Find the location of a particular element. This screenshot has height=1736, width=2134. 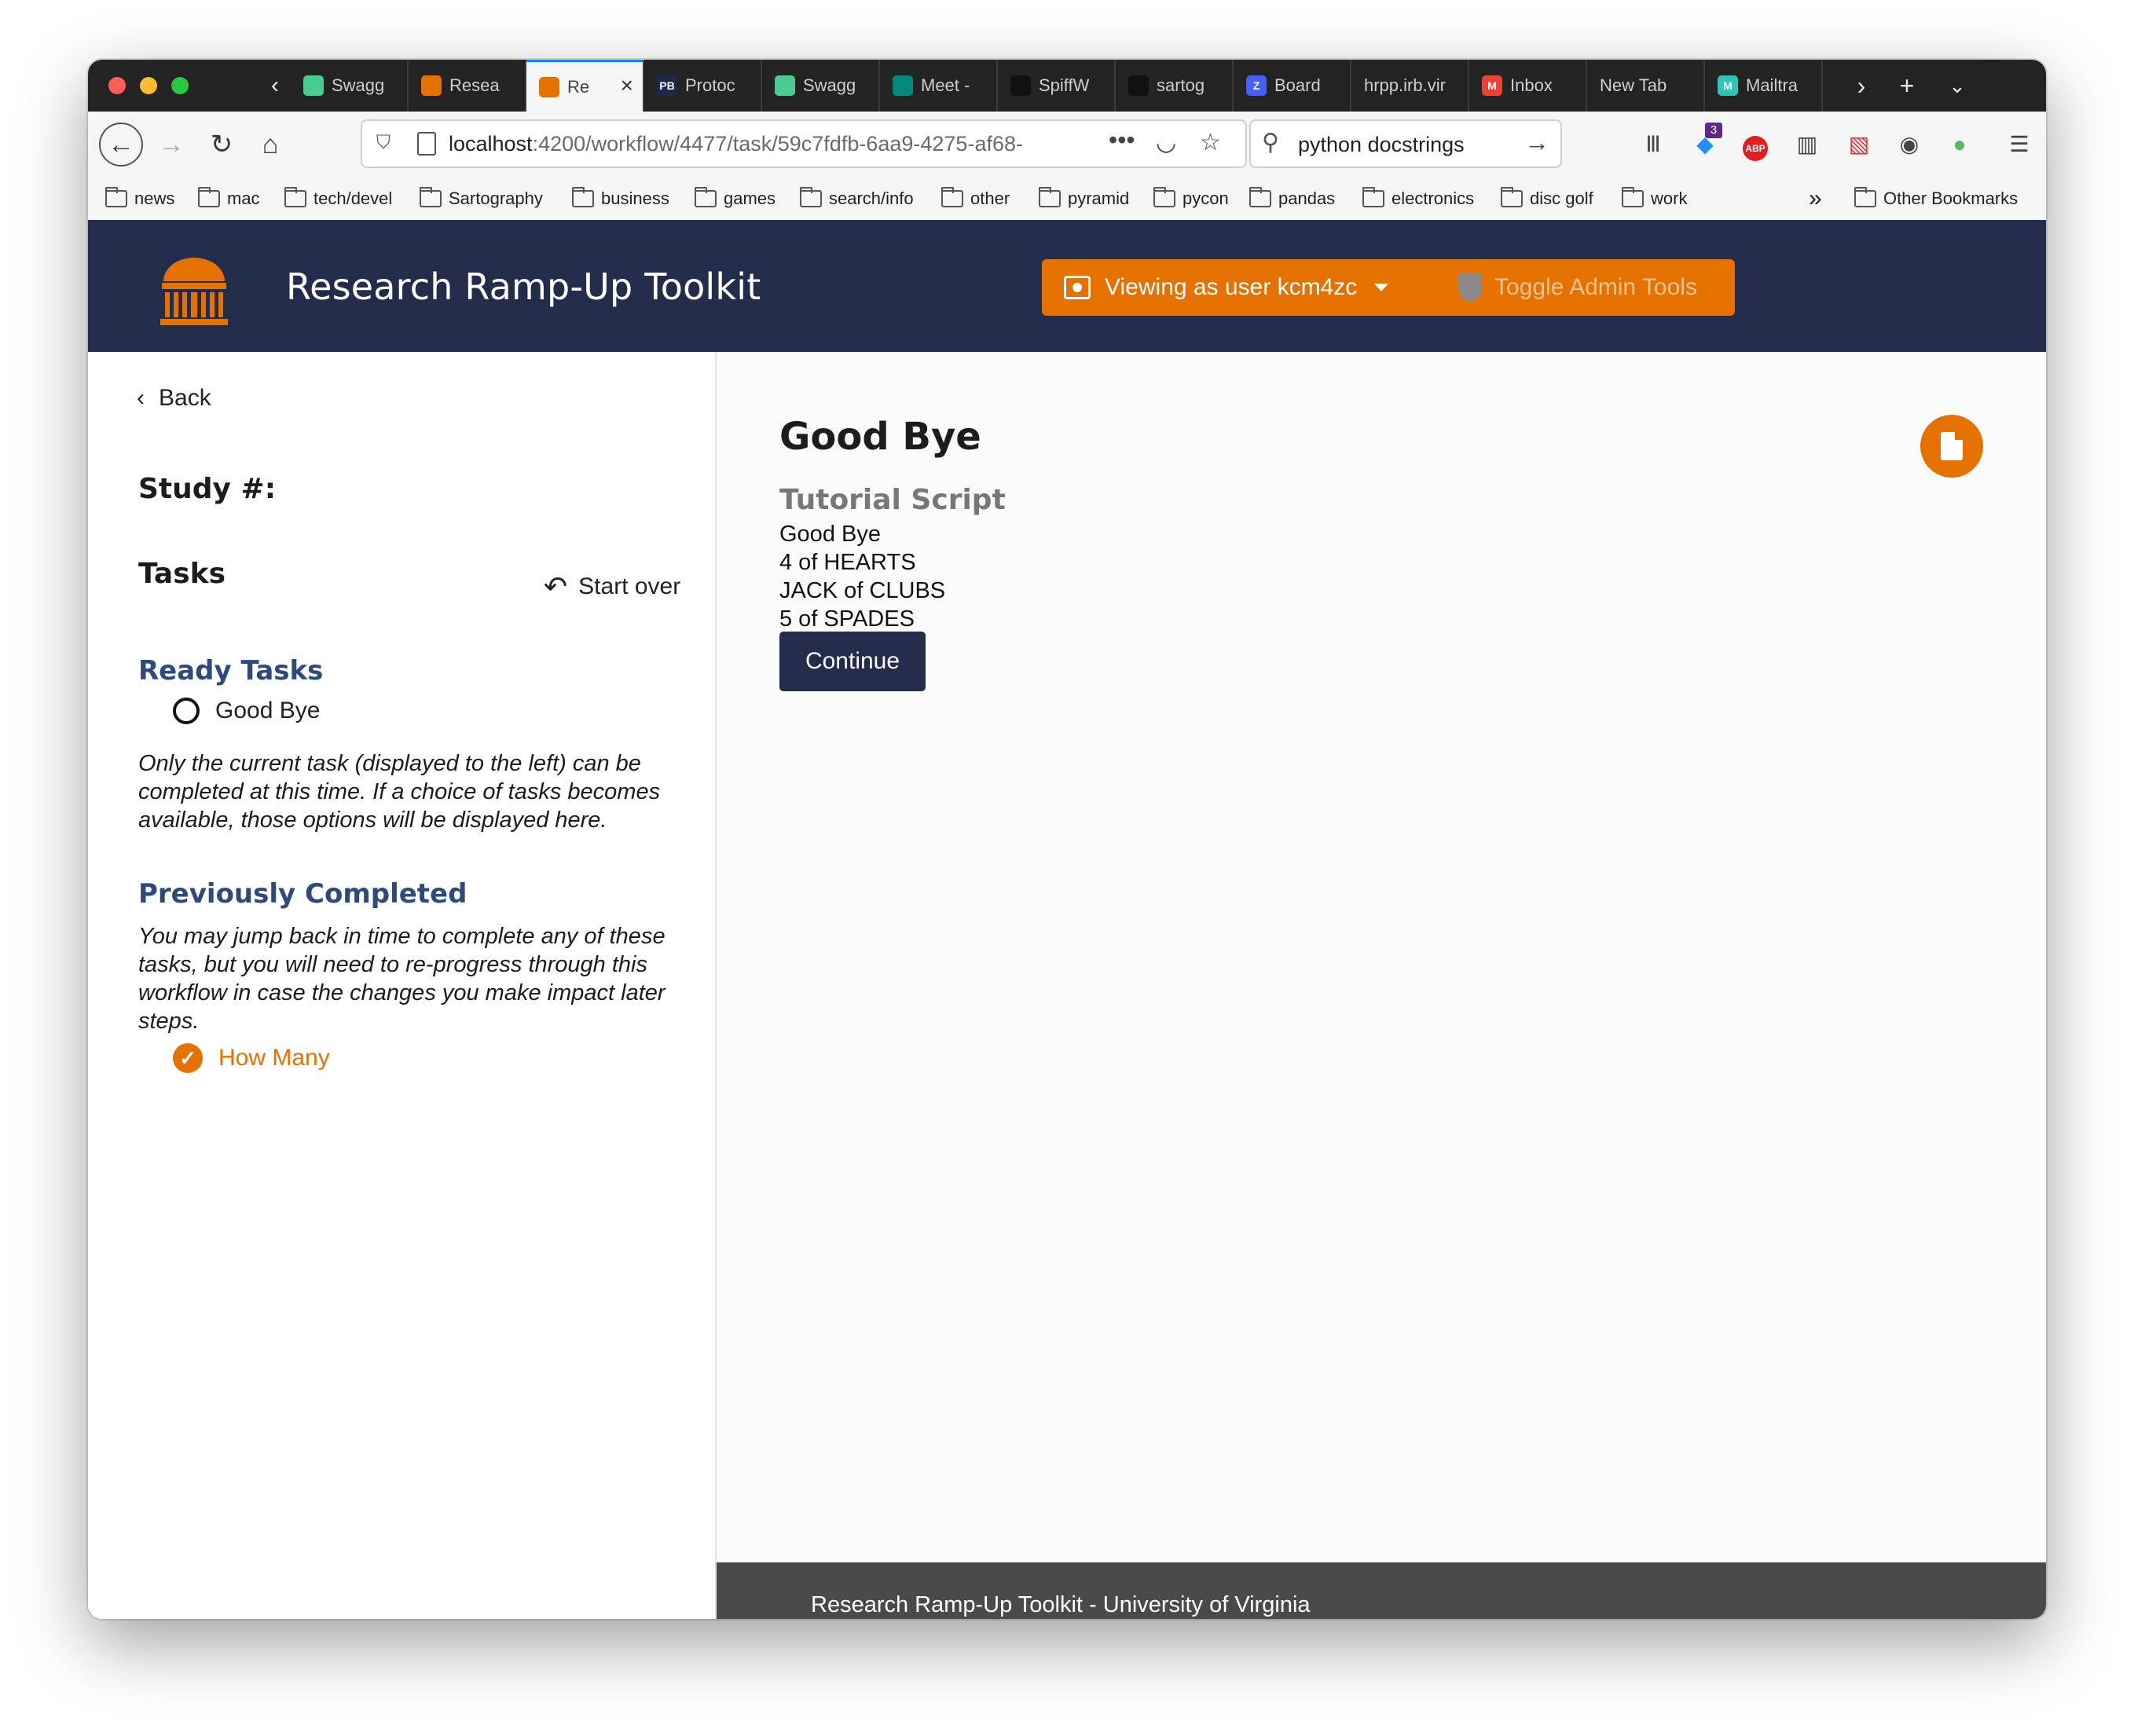

reader-view-icon: ▥ is located at coordinates (1807, 144).